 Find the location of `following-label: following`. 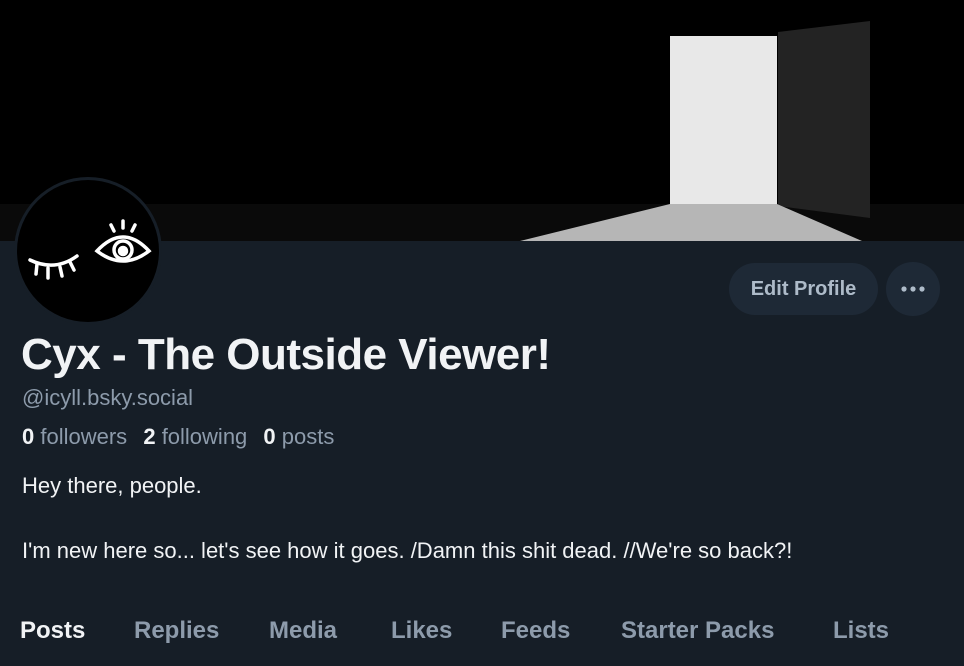

following-label: following is located at coordinates (204, 436).